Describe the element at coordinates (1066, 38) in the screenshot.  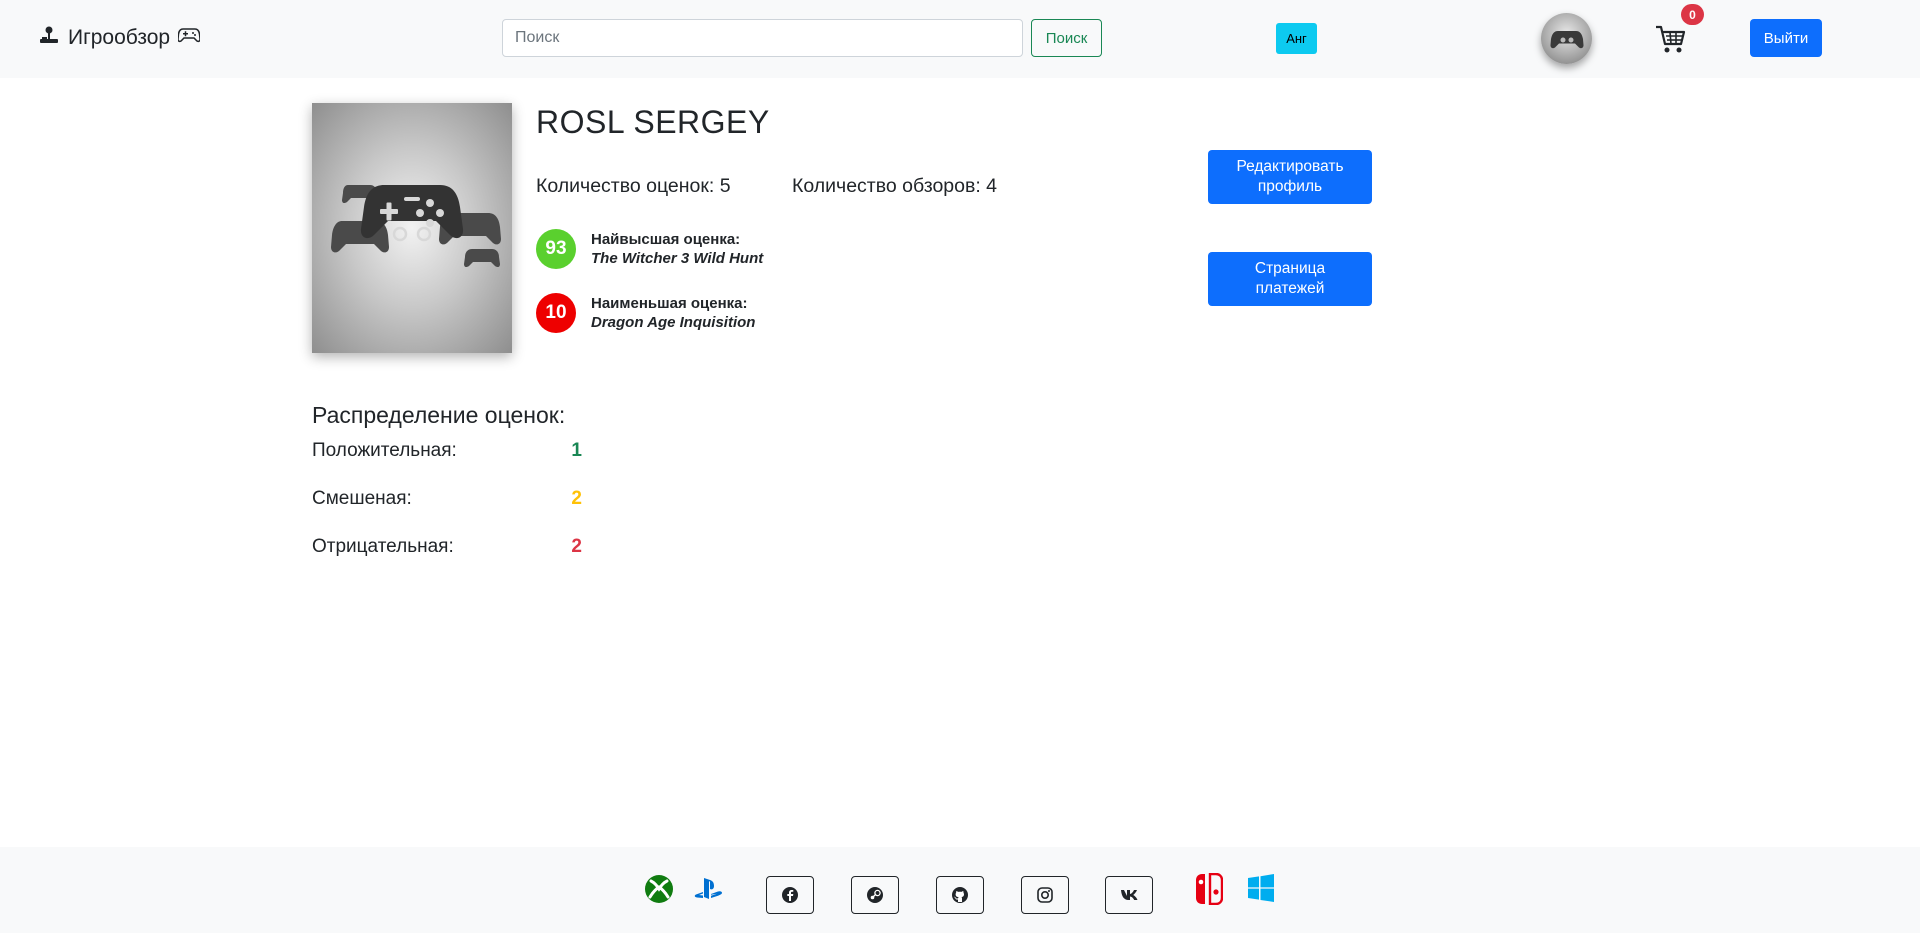
I see `search-button: Поиск` at that location.